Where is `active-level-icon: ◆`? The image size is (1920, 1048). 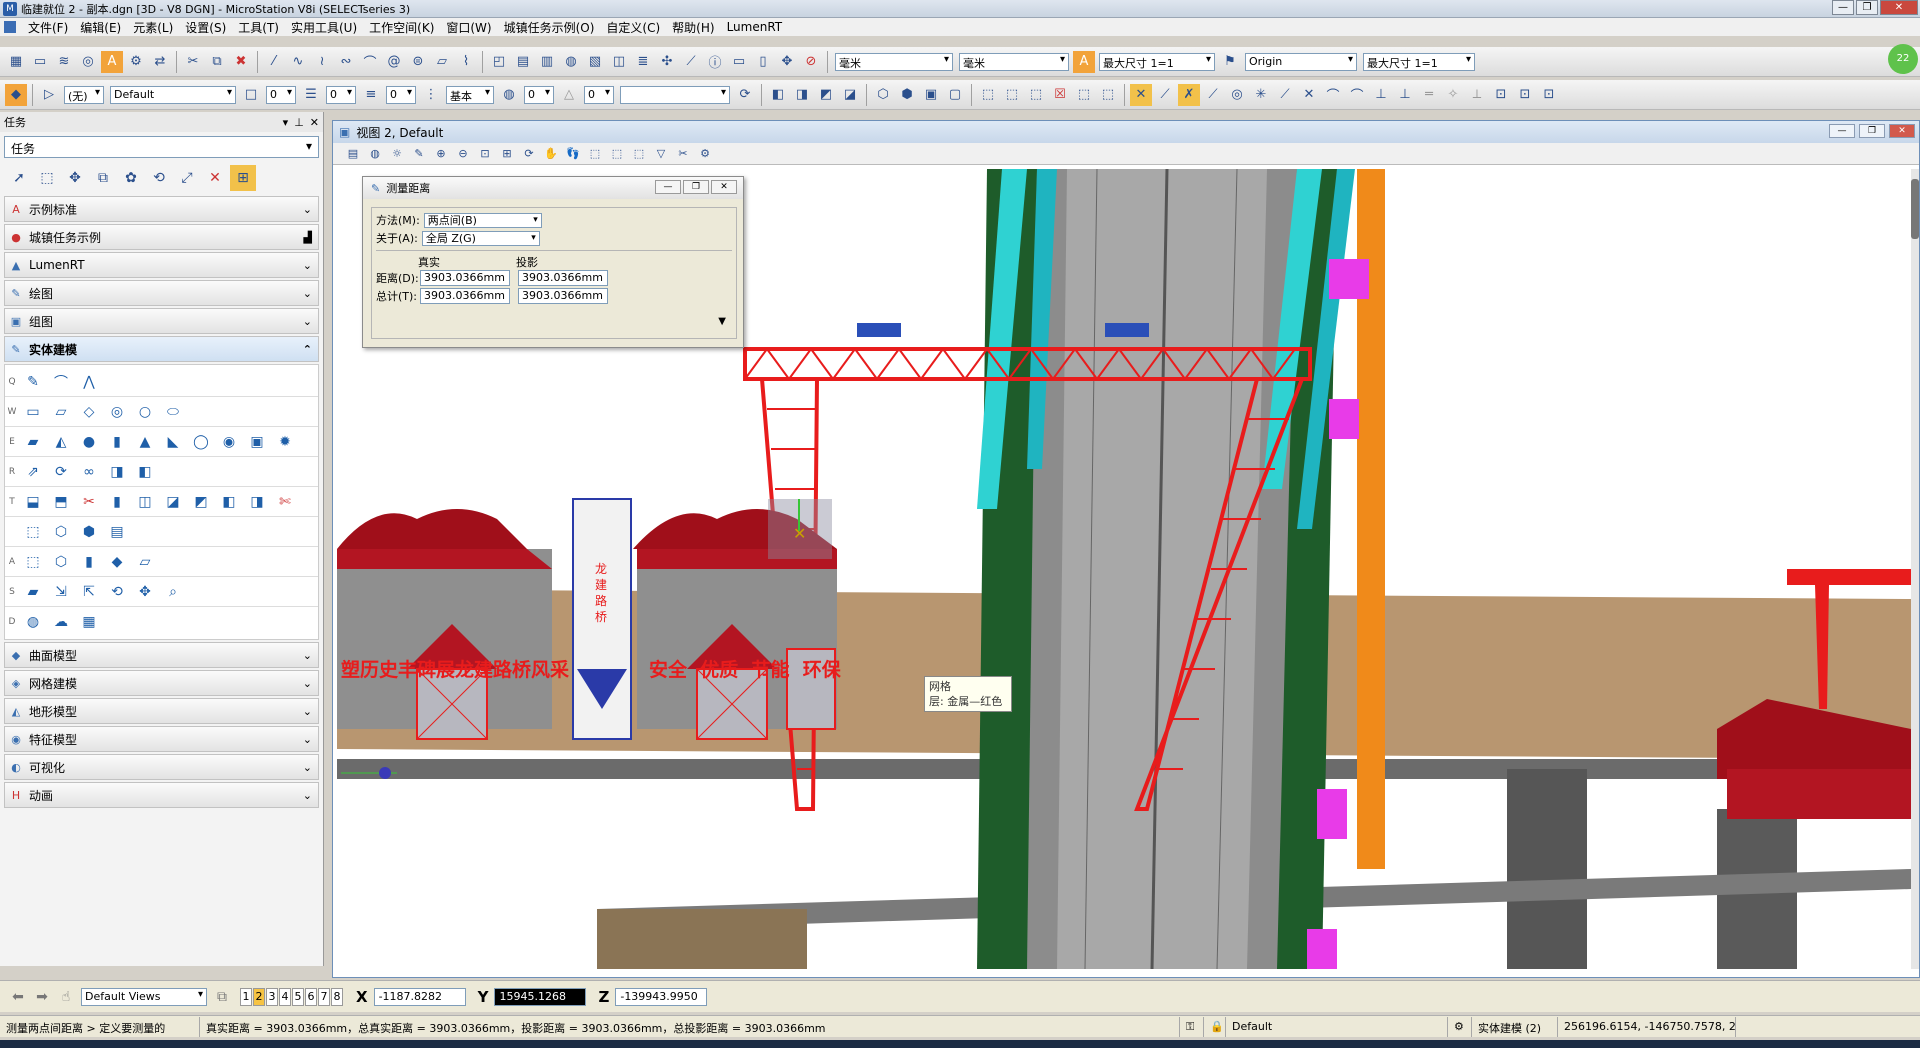
active-level-icon: ◆ is located at coordinates (16, 94).